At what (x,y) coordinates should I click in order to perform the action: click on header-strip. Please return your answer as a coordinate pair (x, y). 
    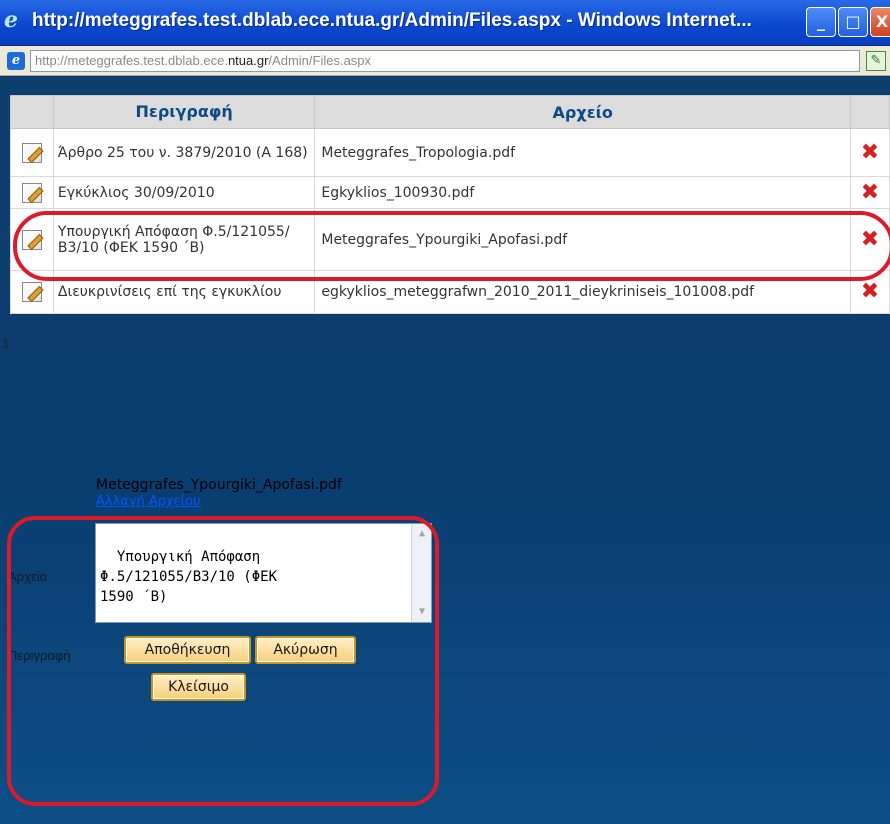
    Looking at the image, I should click on (445, 91).